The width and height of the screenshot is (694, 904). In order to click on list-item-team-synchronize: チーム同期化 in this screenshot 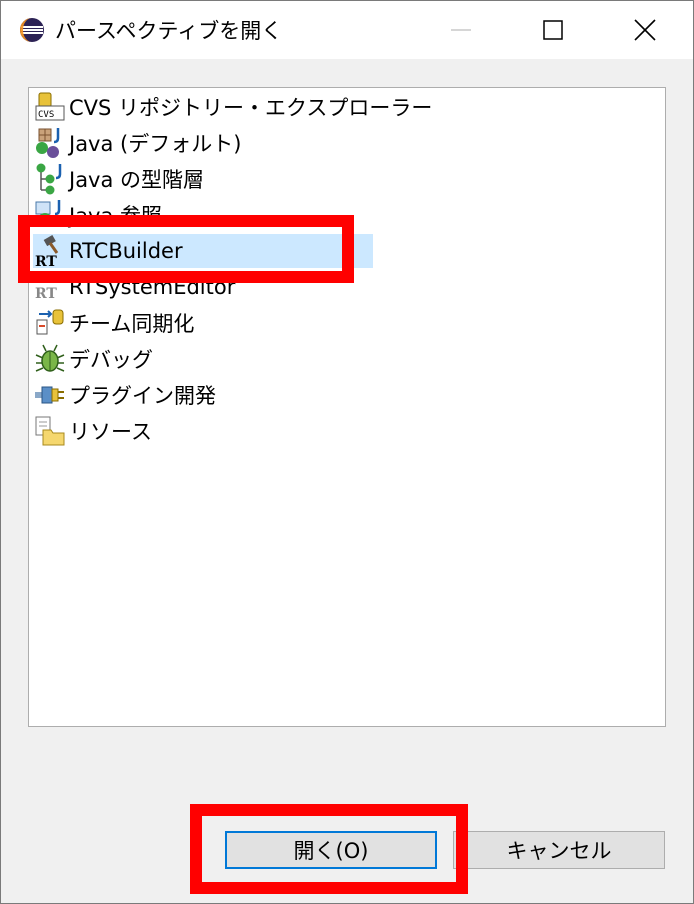, I will do `click(113, 323)`.